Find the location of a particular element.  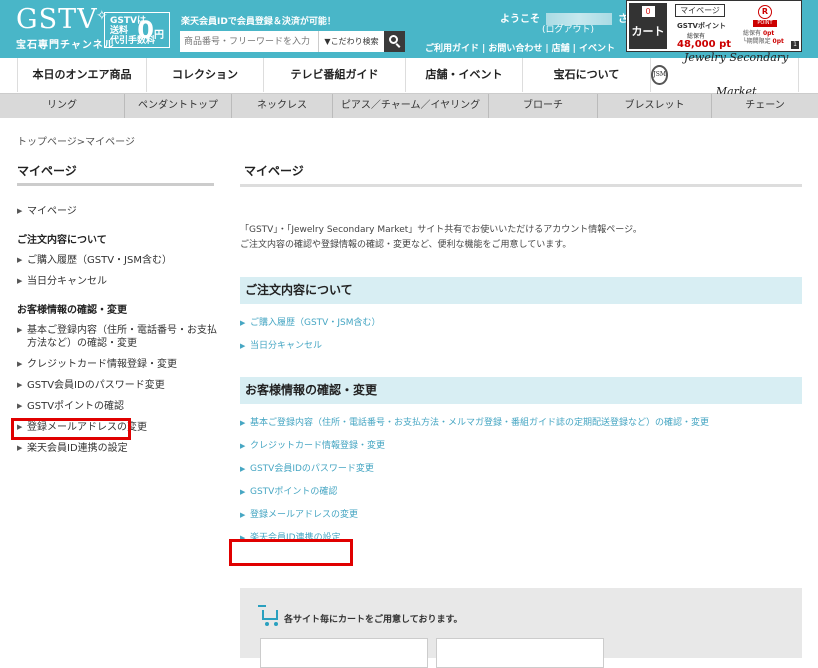

sidebar-link-credit-card: クレジットカード情報登録・変更 is located at coordinates (115, 364).